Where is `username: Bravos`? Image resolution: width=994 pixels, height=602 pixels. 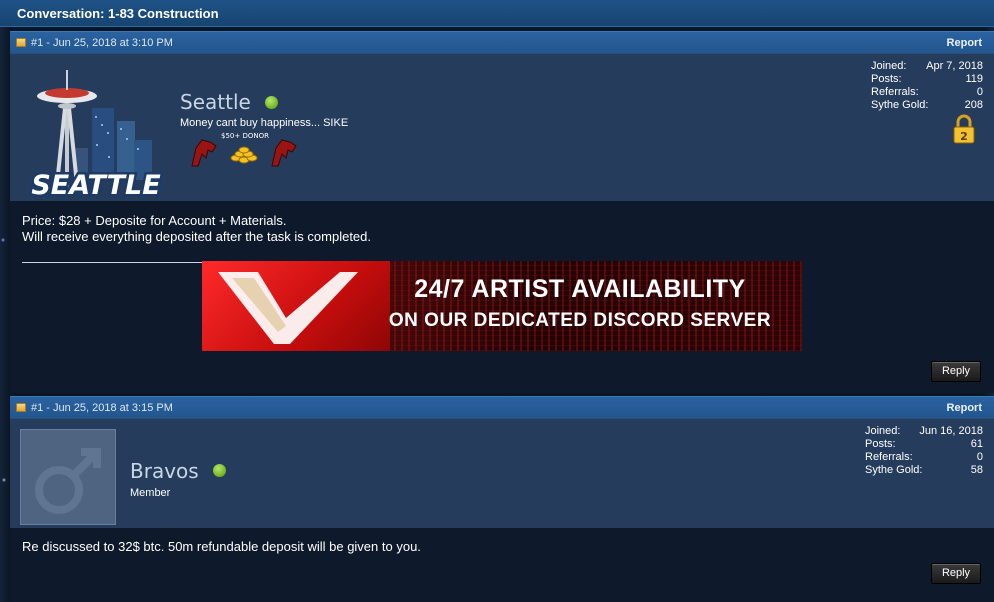
username: Bravos is located at coordinates (164, 471).